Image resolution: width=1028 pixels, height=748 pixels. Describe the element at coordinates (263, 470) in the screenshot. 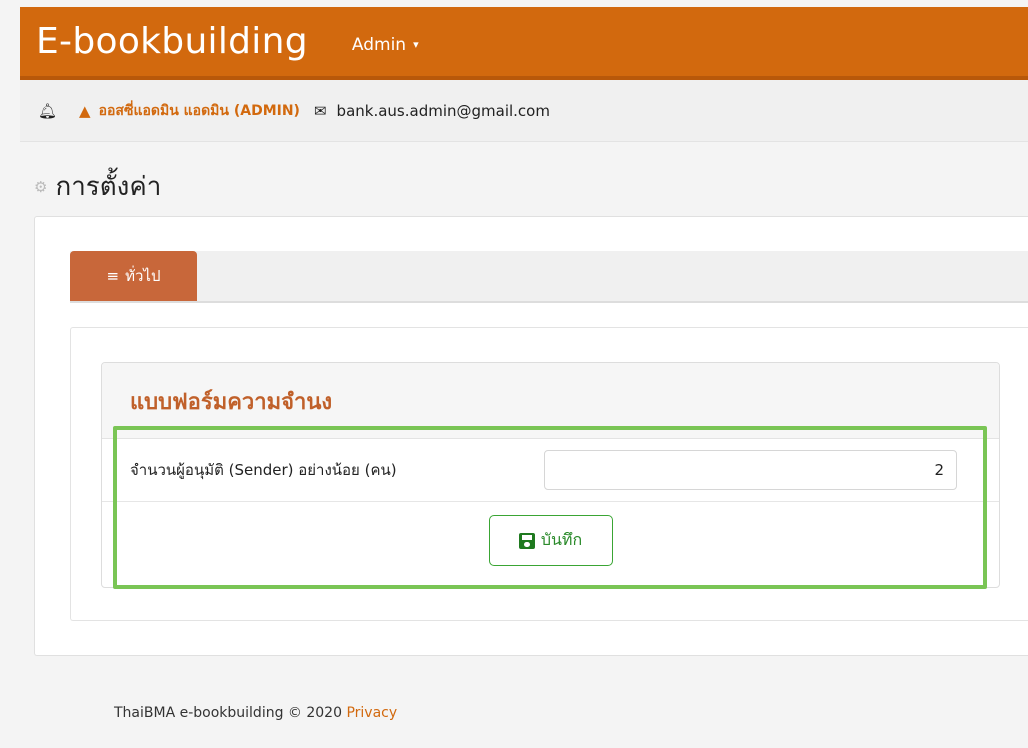

I see `min-approvers-label: จำนวนผู้อนุมัติ (Sender) อย่างน้อย (คน)` at that location.